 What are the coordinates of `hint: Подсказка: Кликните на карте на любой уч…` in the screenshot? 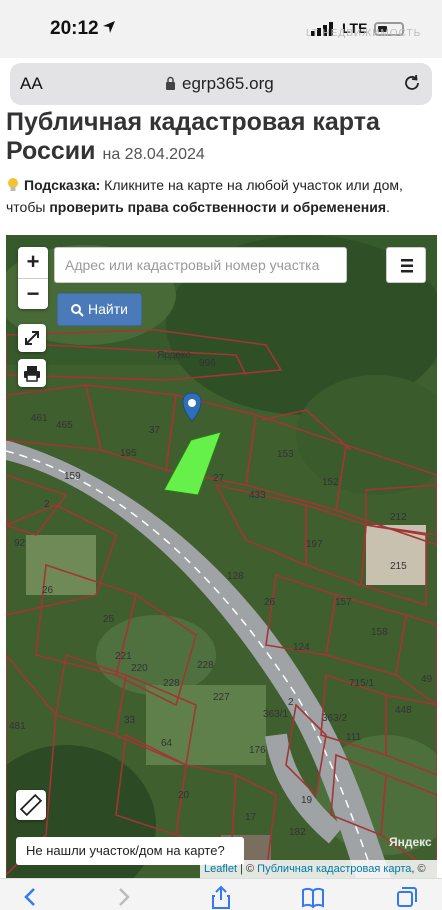 It's located at (221, 196).